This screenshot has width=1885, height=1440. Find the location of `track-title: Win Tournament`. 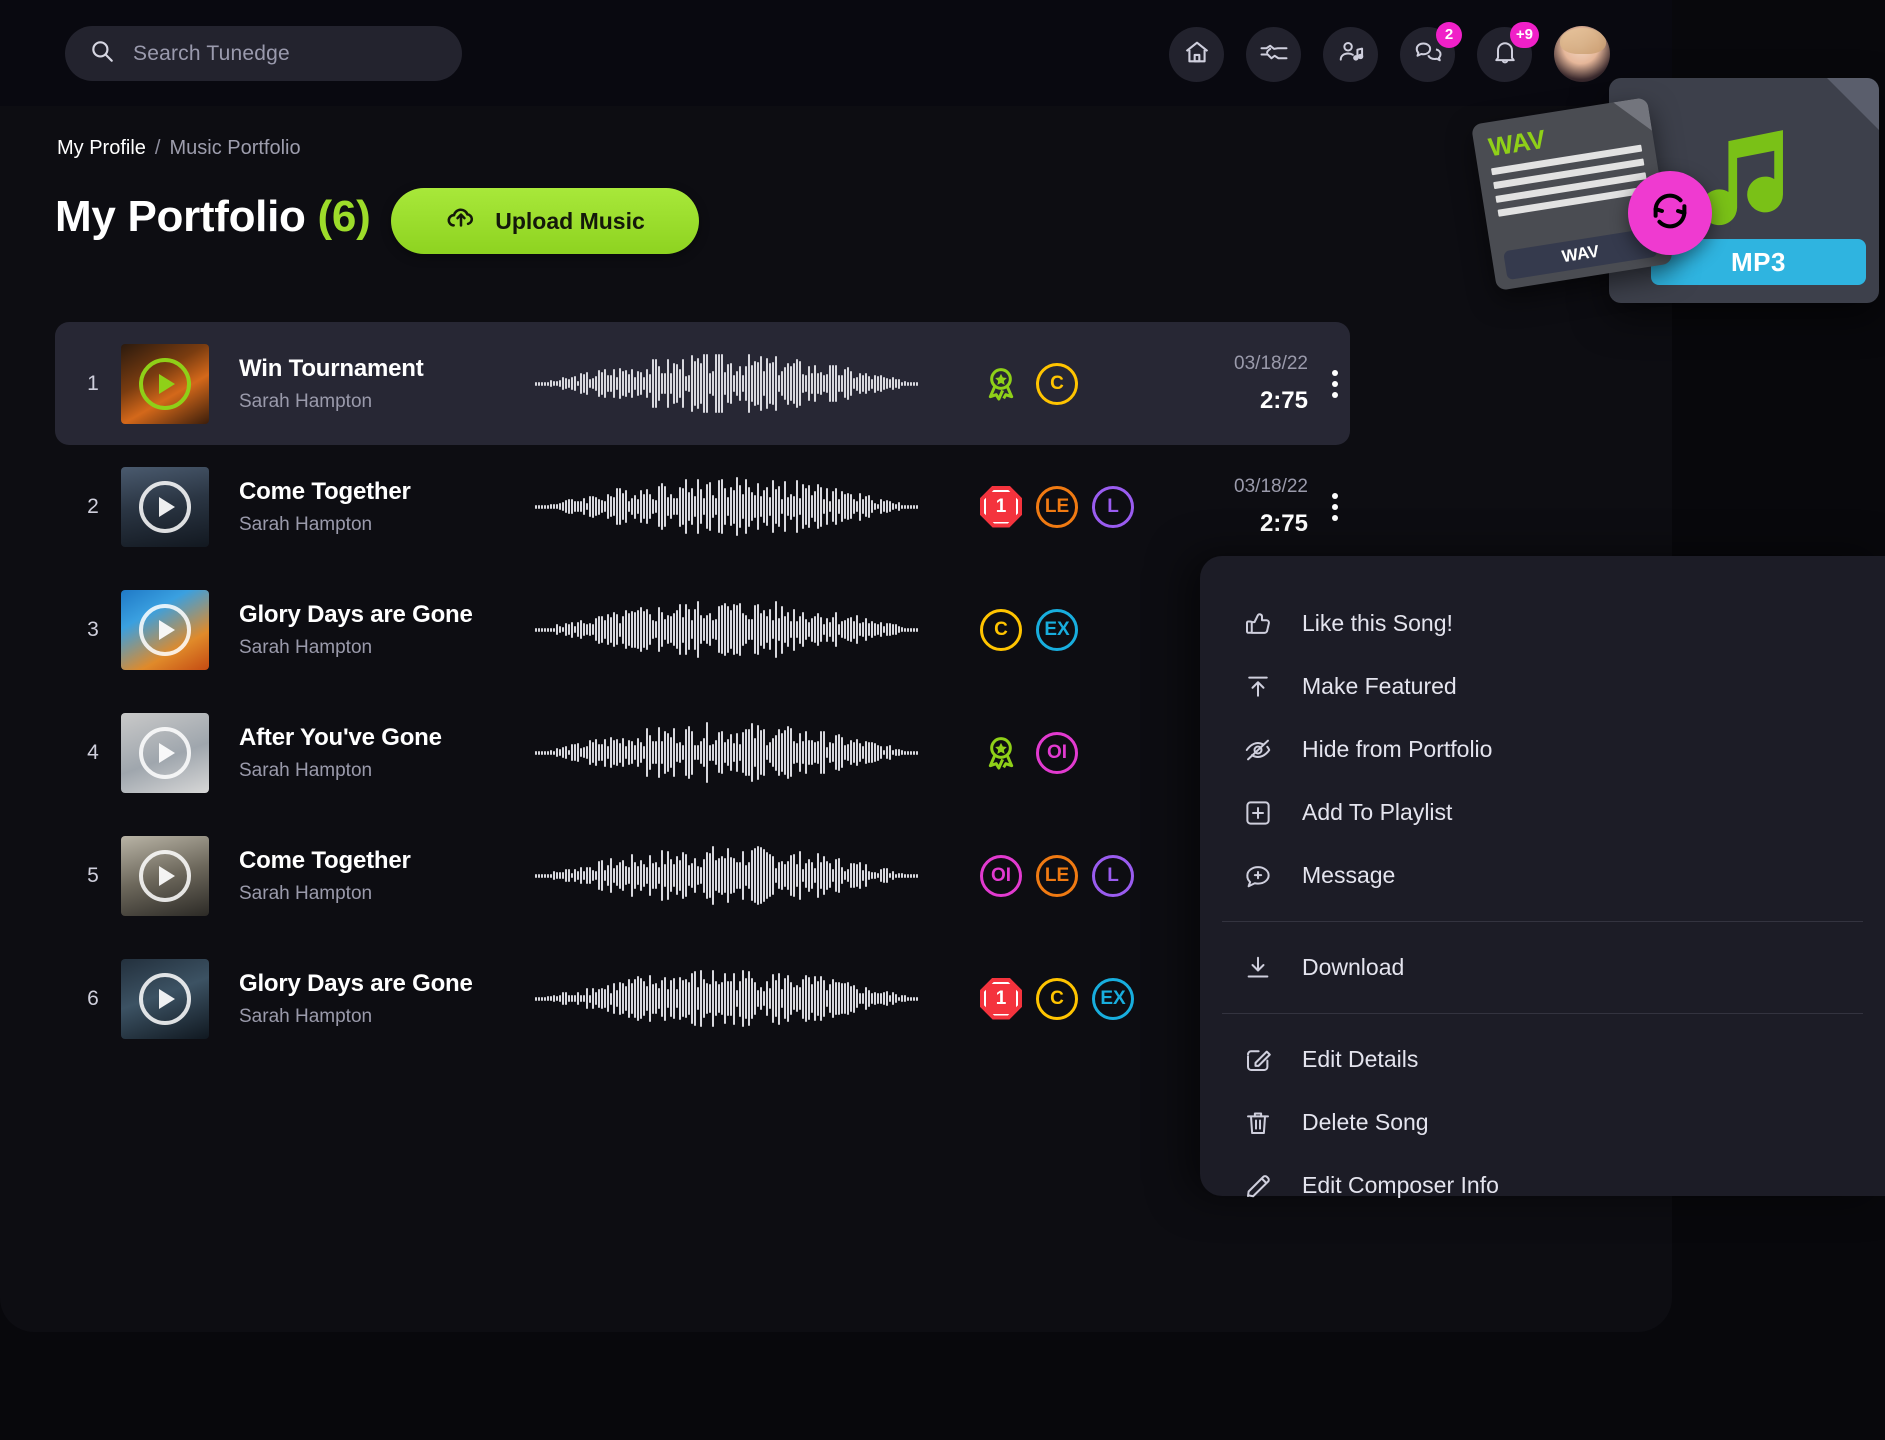

track-title: Win Tournament is located at coordinates (385, 369).